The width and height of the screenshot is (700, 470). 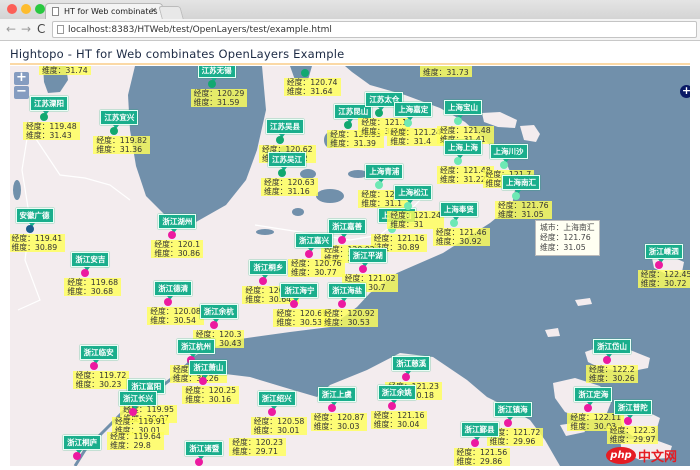 What do you see at coordinates (612, 349) in the screenshot?
I see `city-name-label: 浙江岱山` at bounding box center [612, 349].